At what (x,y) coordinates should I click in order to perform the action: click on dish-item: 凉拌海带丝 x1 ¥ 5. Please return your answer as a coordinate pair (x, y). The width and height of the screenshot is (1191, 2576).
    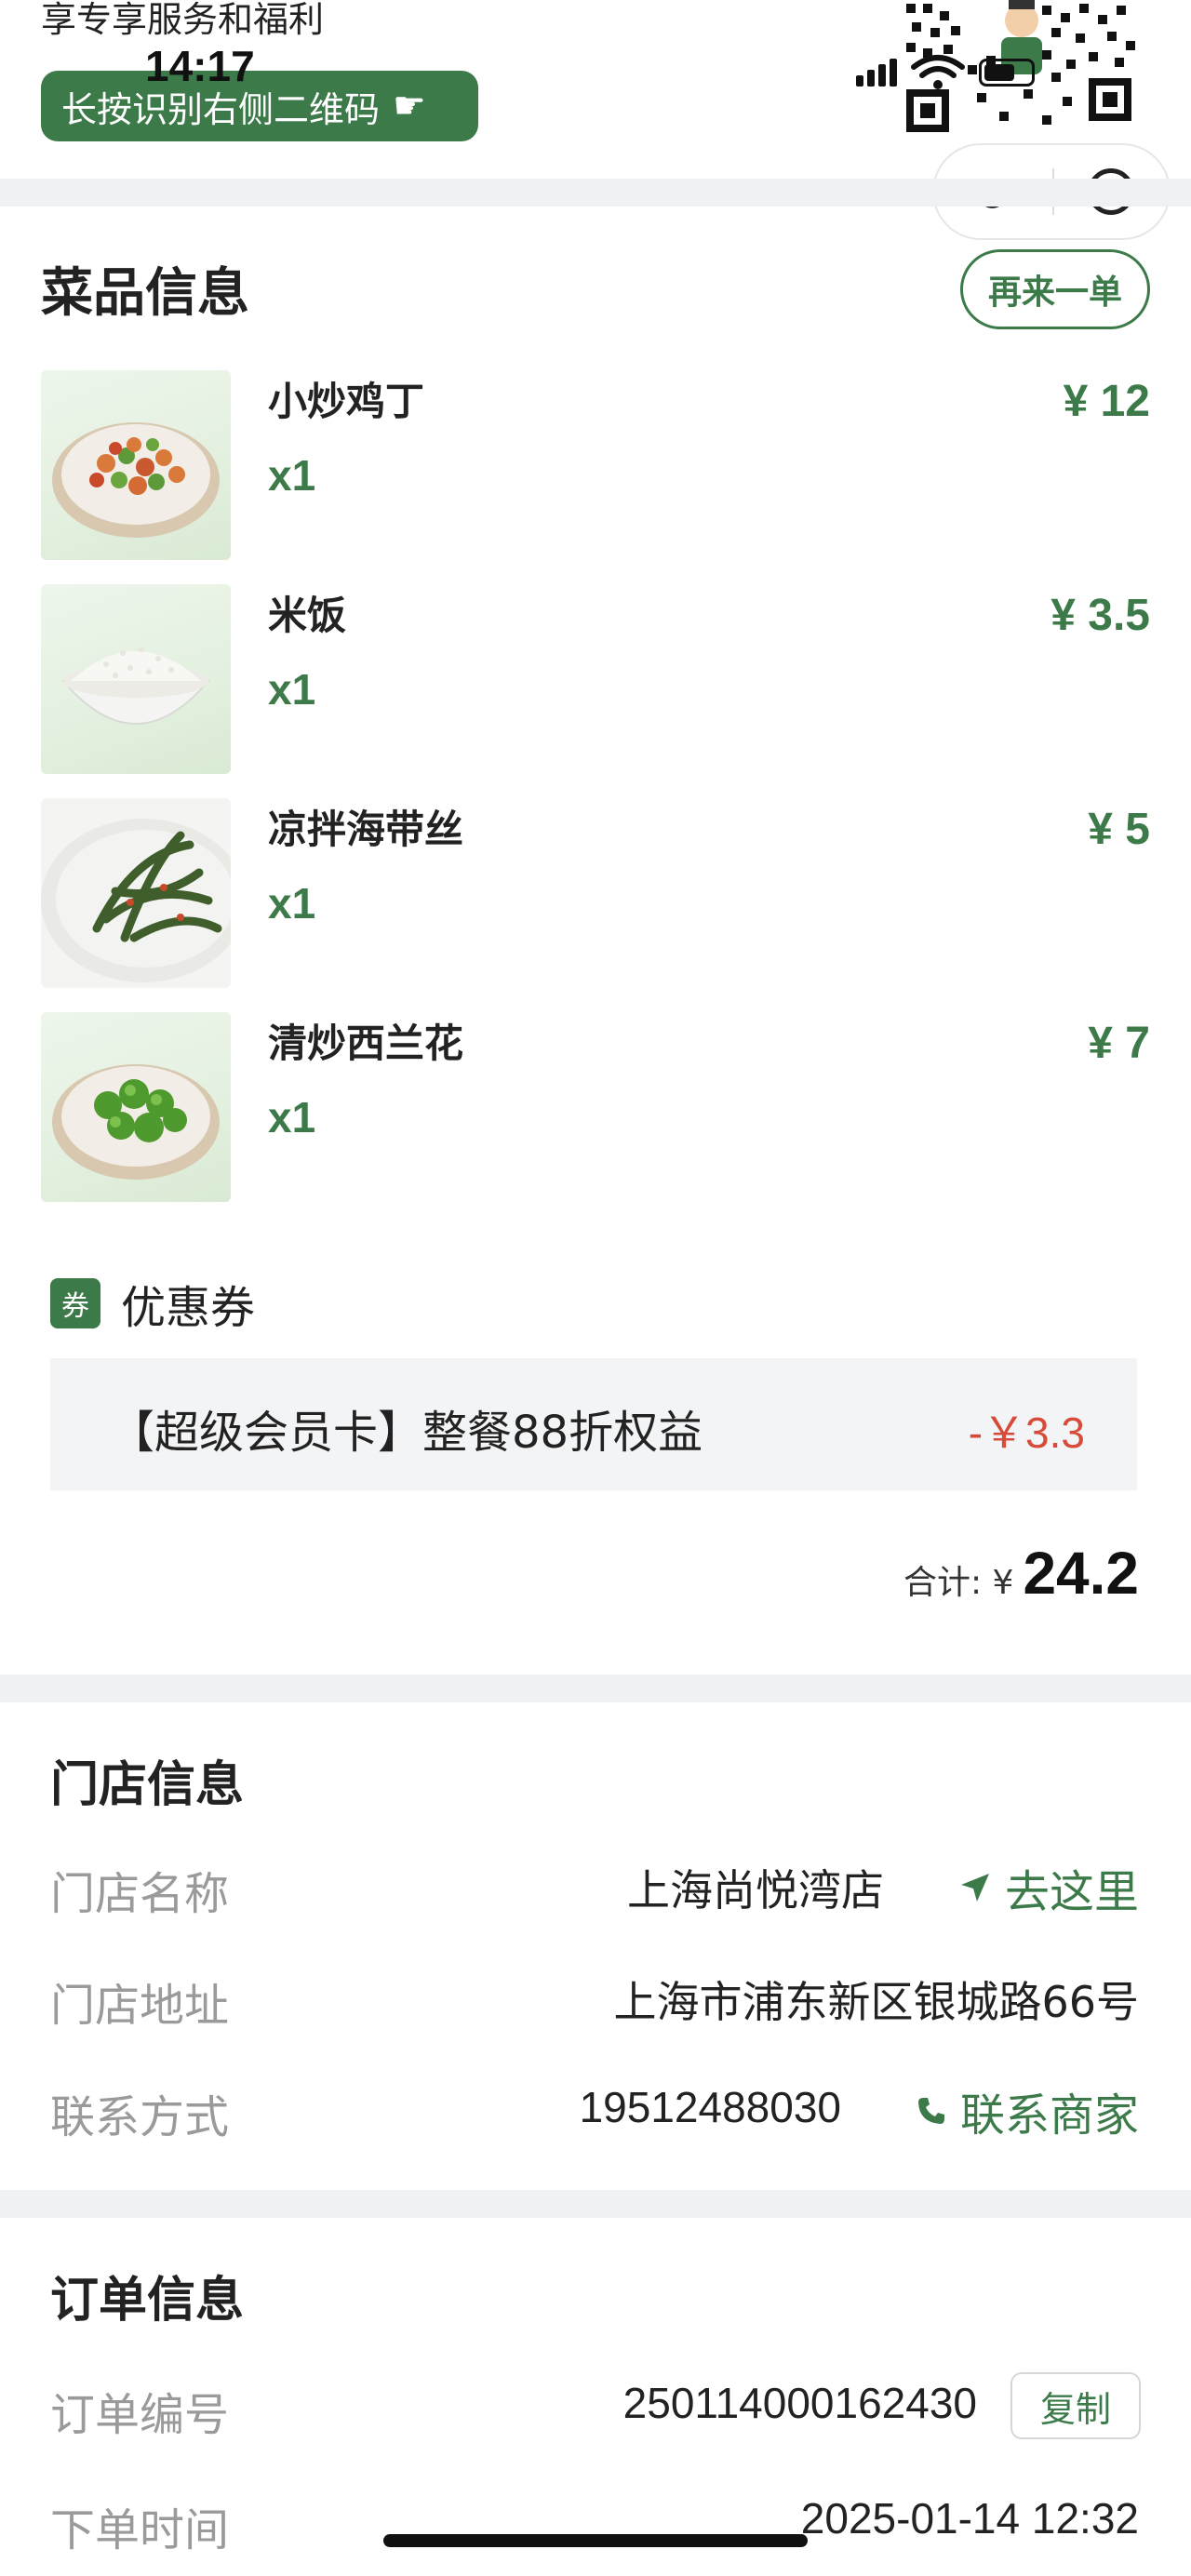
    Looking at the image, I should click on (595, 894).